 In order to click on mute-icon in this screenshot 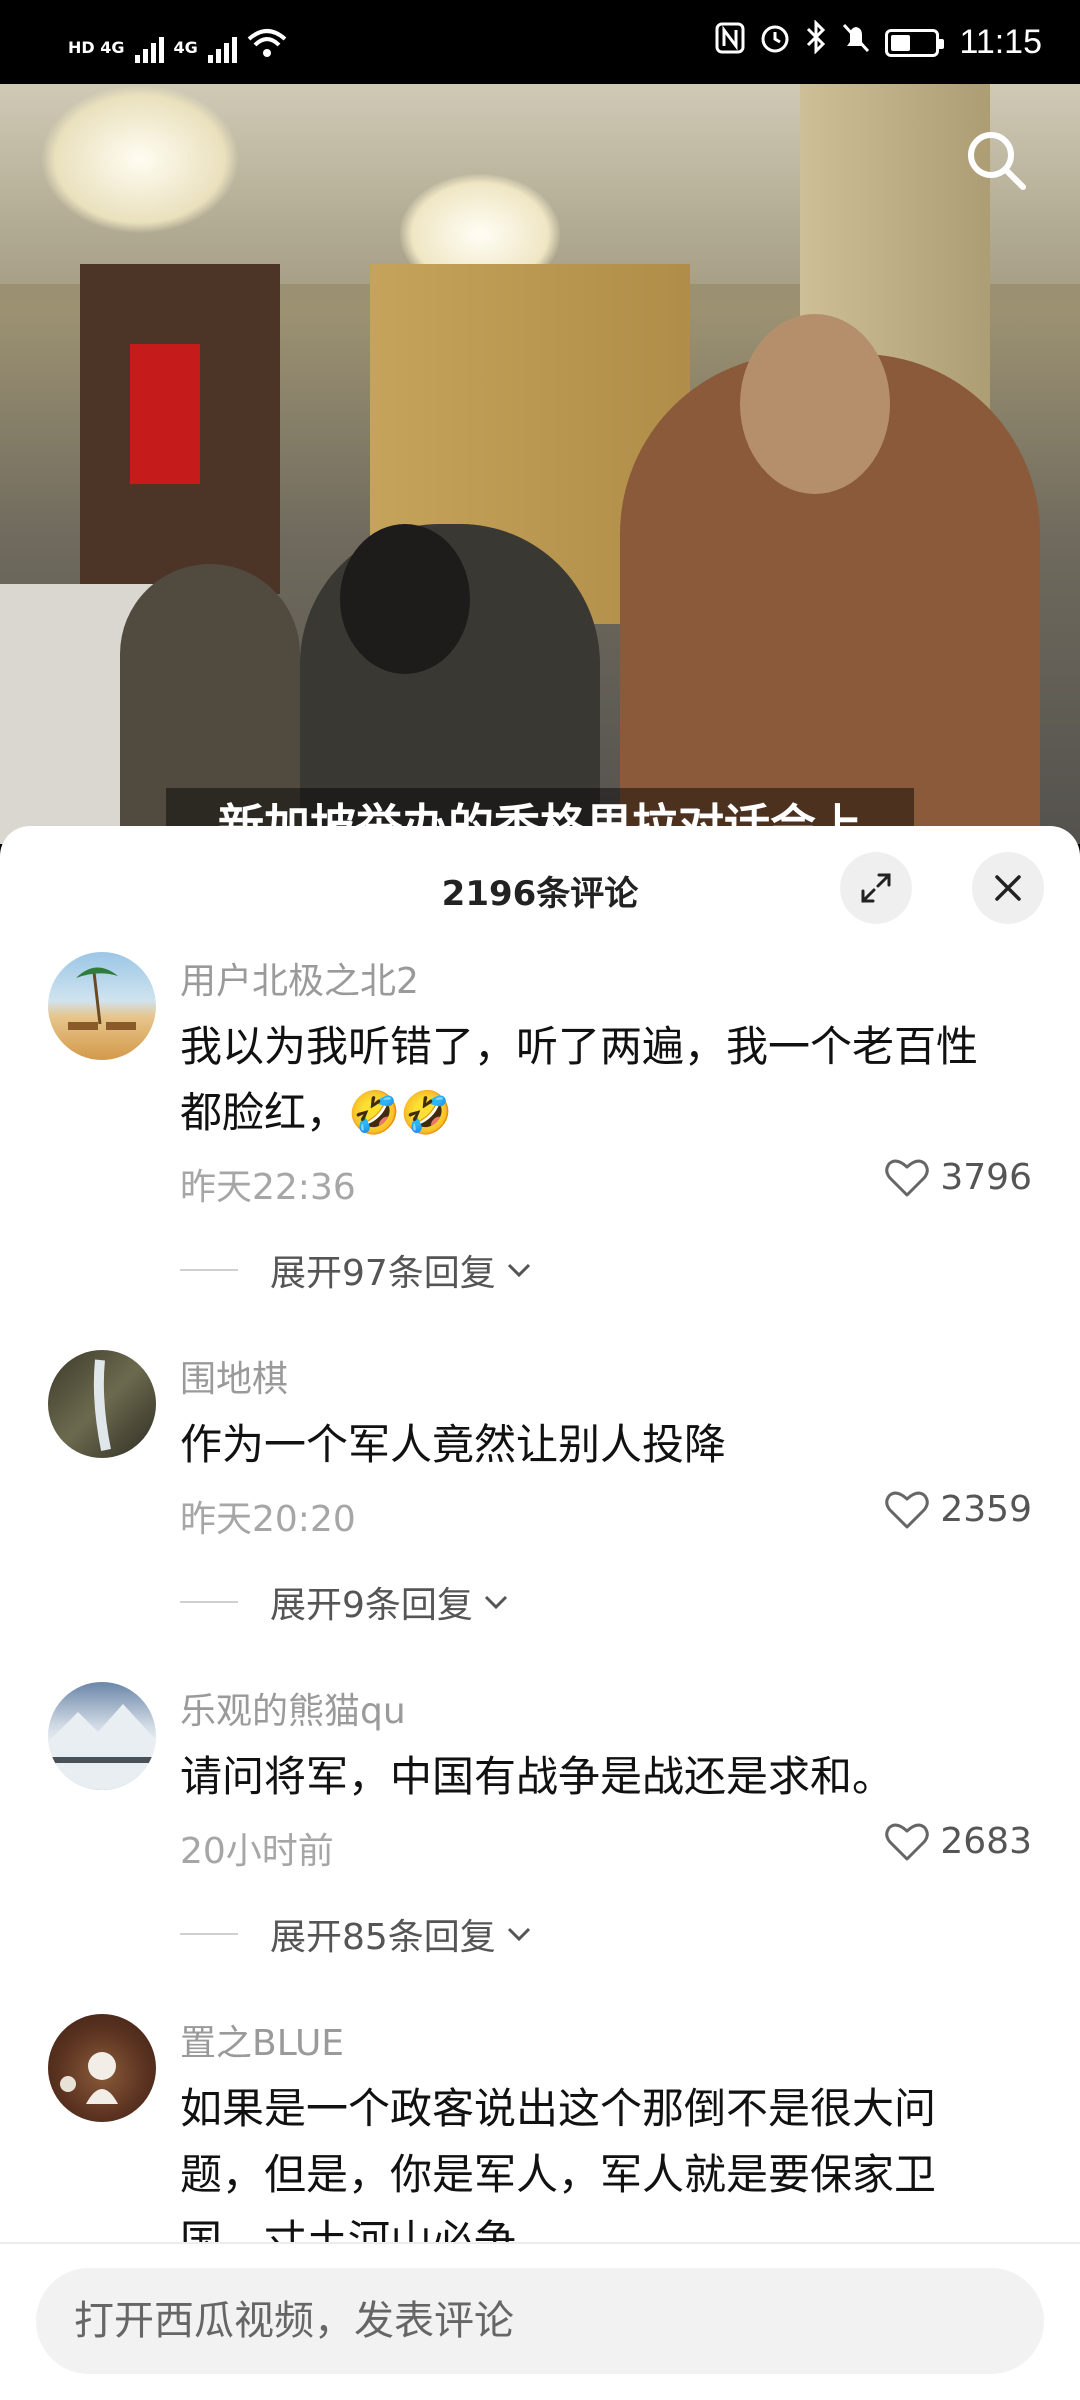, I will do `click(856, 43)`.